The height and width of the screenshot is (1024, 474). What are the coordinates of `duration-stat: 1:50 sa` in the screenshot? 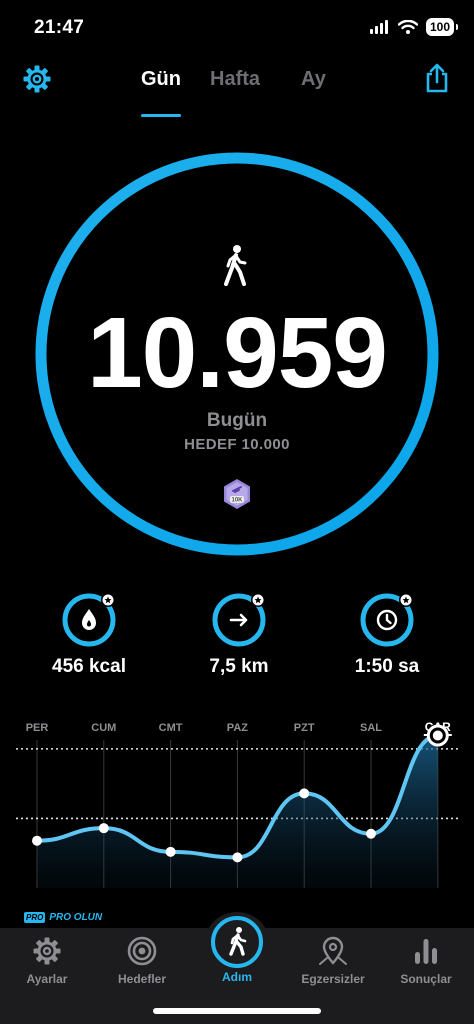 It's located at (387, 642).